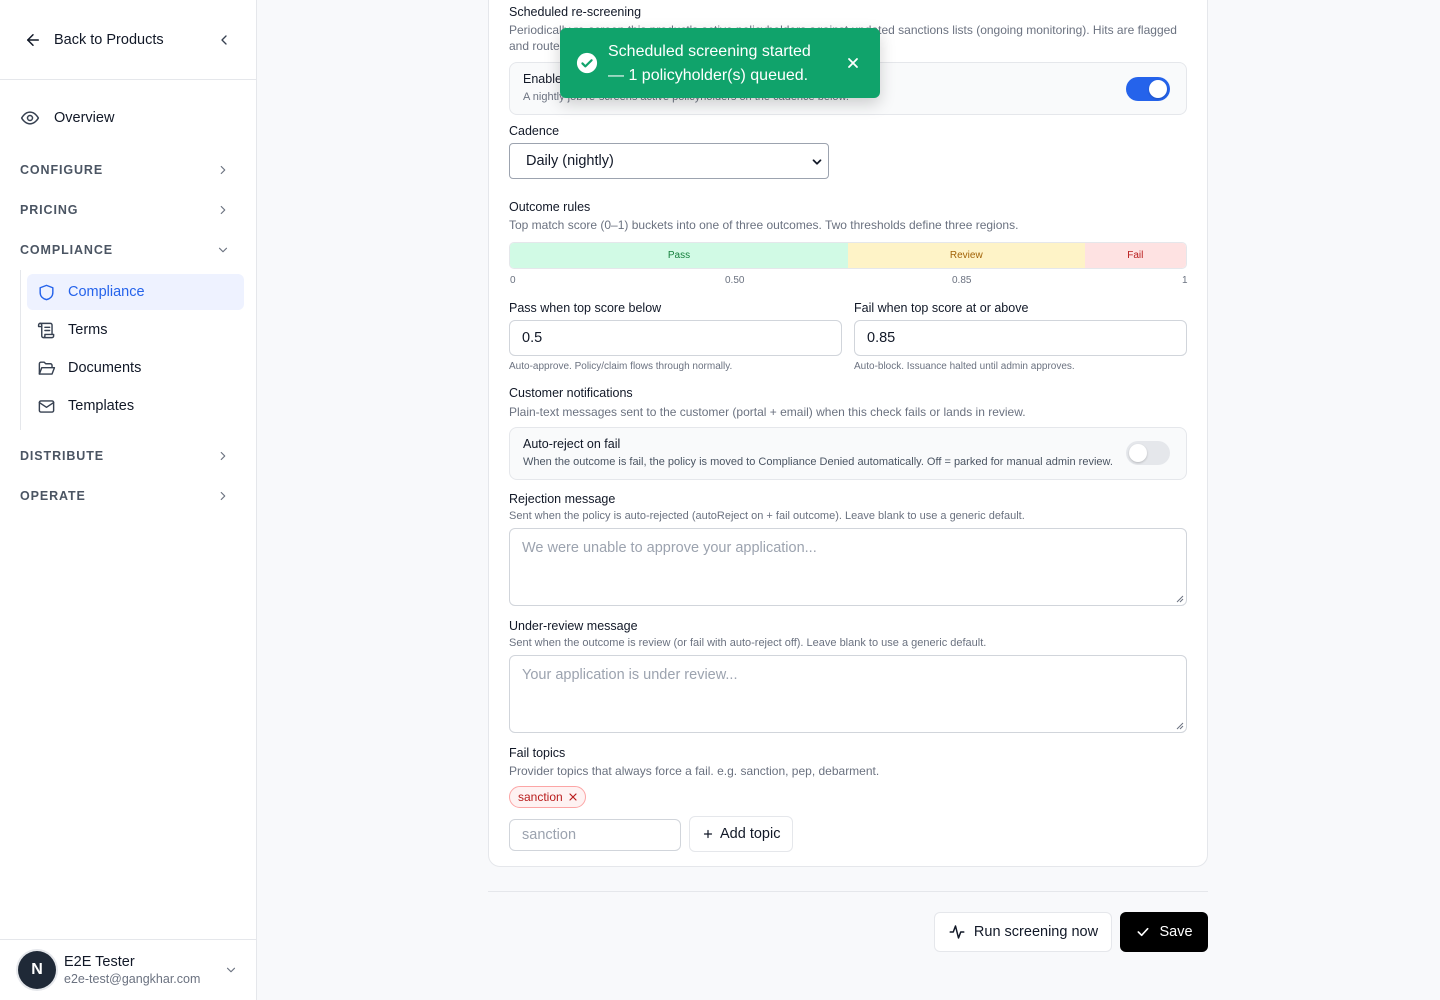  I want to click on auto-reject-toggle, so click(1148, 453).